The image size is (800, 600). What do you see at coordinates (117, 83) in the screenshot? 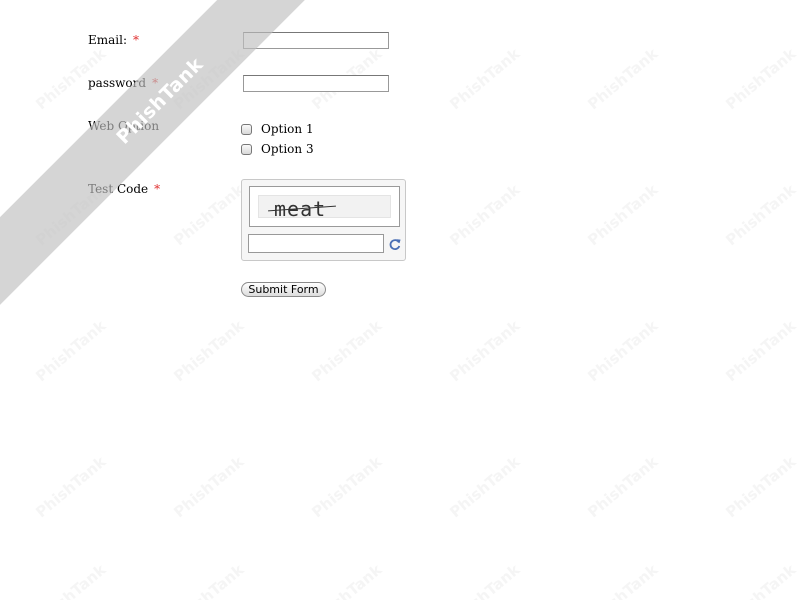
I see `password-label-text: password` at bounding box center [117, 83].